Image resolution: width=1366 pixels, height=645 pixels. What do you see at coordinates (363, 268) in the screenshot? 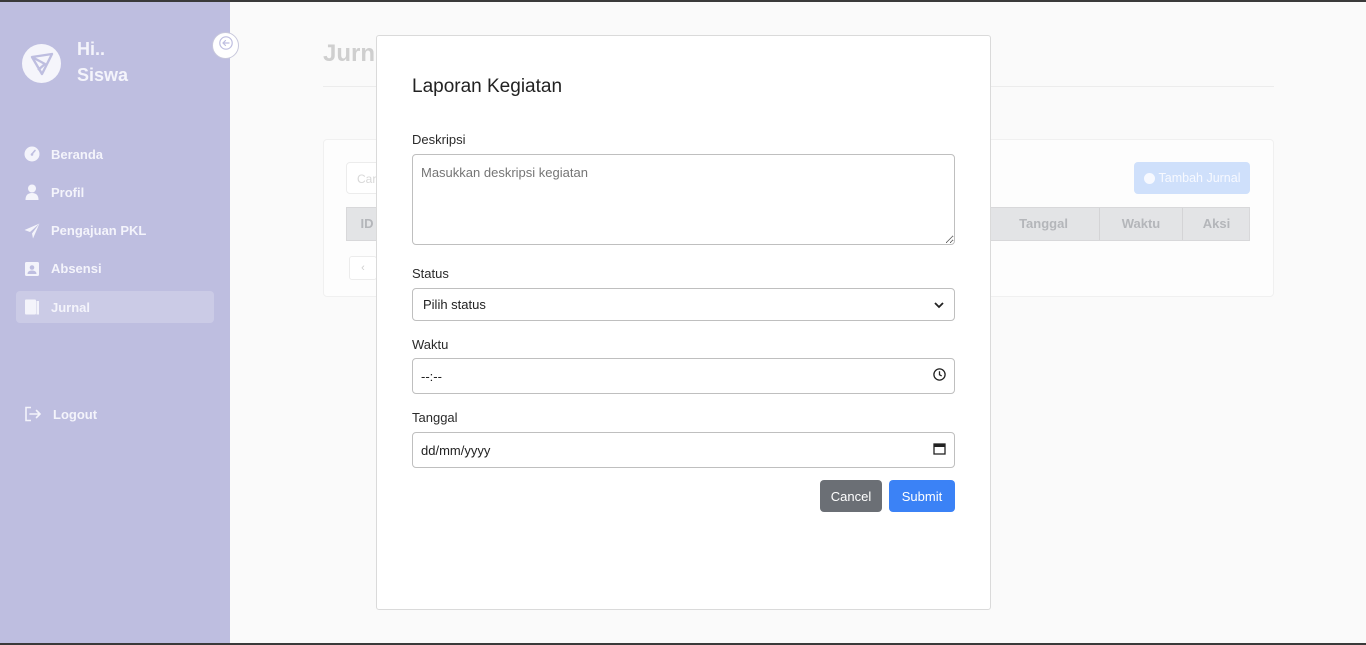
I see `pagination-prev: ‹` at bounding box center [363, 268].